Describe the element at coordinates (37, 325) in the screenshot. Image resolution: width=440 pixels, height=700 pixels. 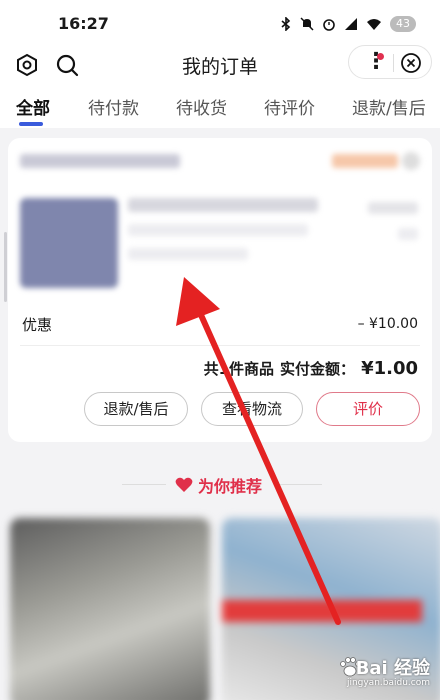
I see `discount-label: 优惠` at that location.